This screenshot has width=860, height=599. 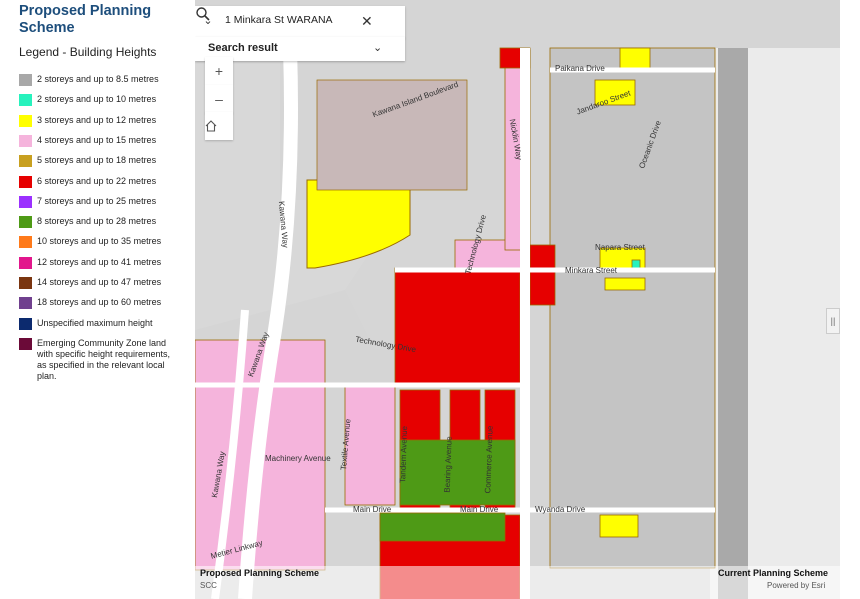 I want to click on street-label: Wyanda Drive, so click(x=560, y=509).